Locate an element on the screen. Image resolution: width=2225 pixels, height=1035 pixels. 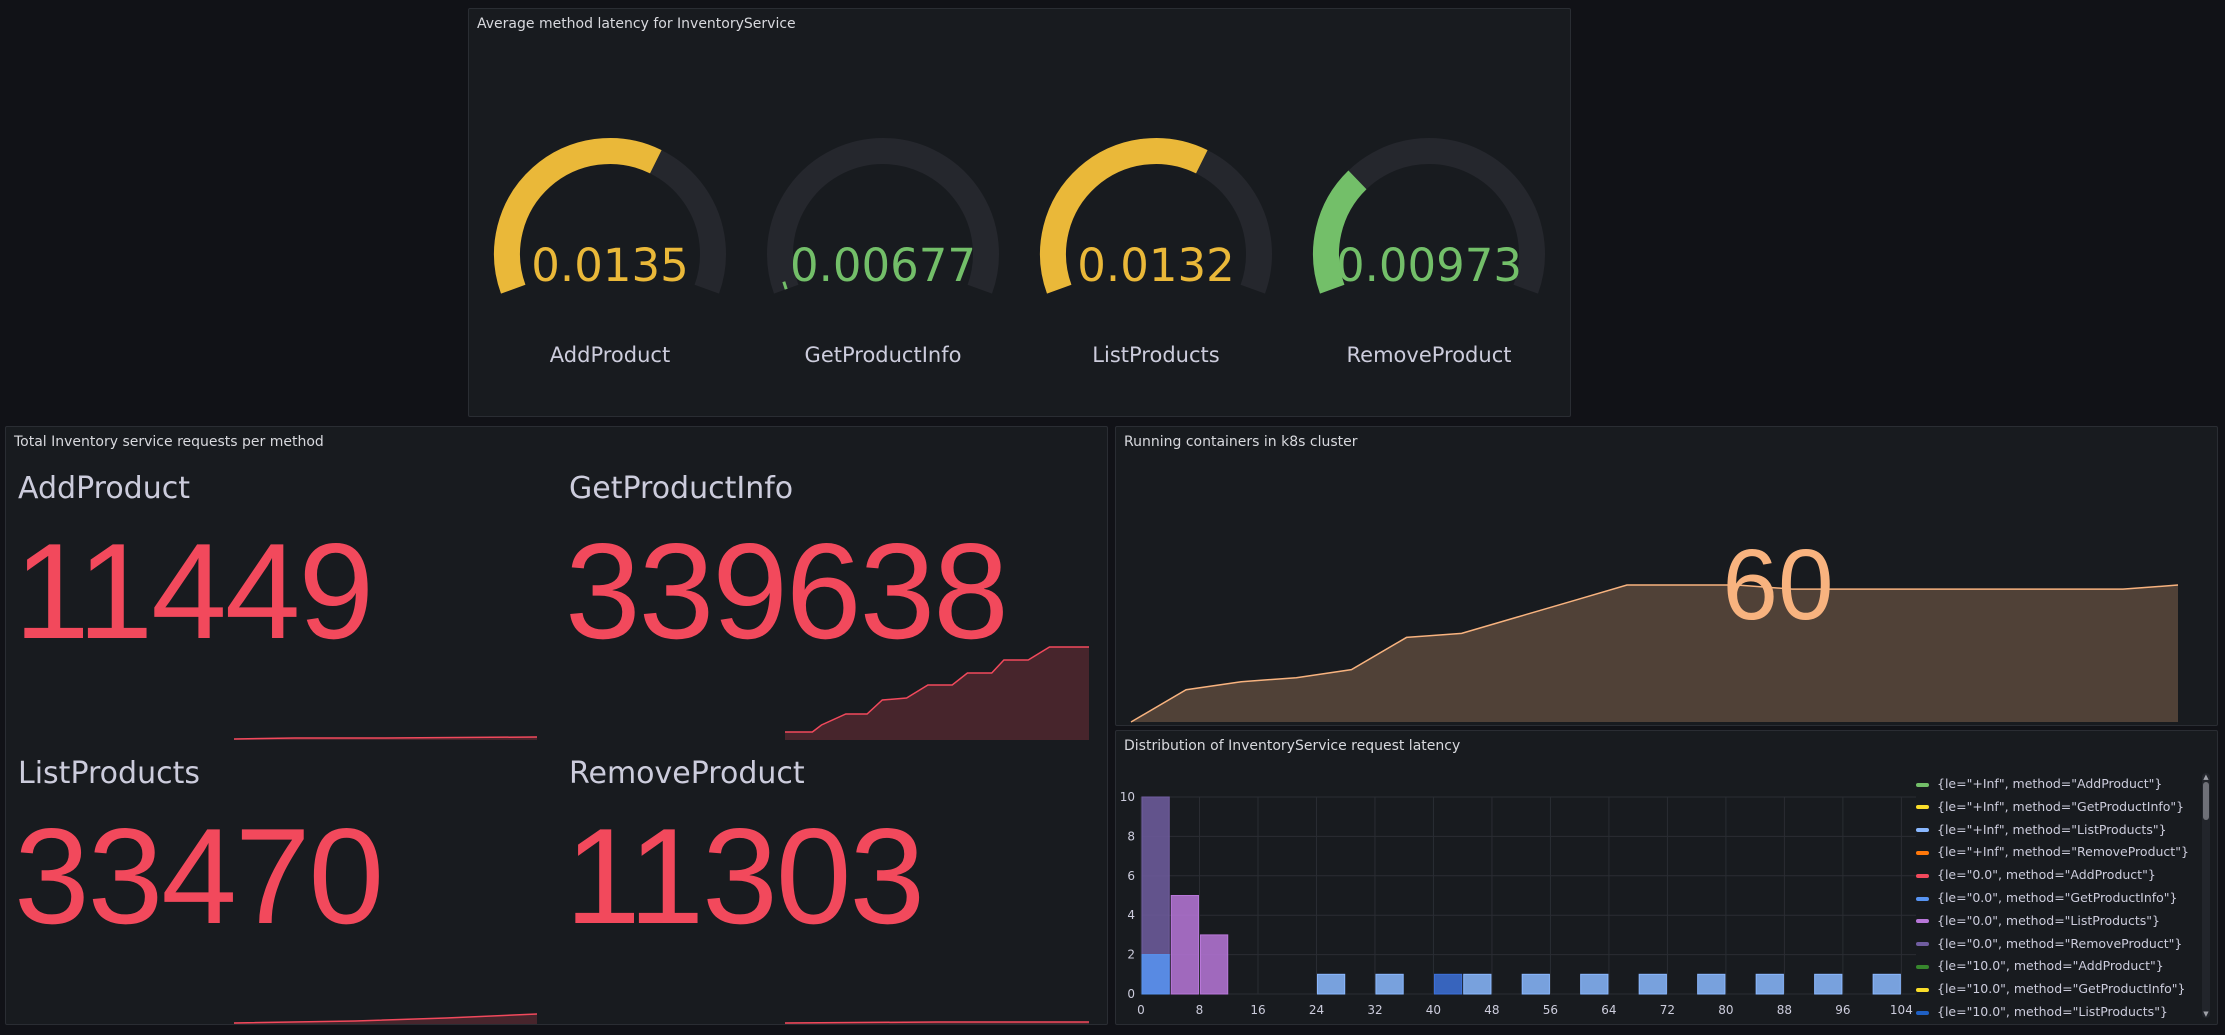
stat-value: 339638 is located at coordinates (787, 591).